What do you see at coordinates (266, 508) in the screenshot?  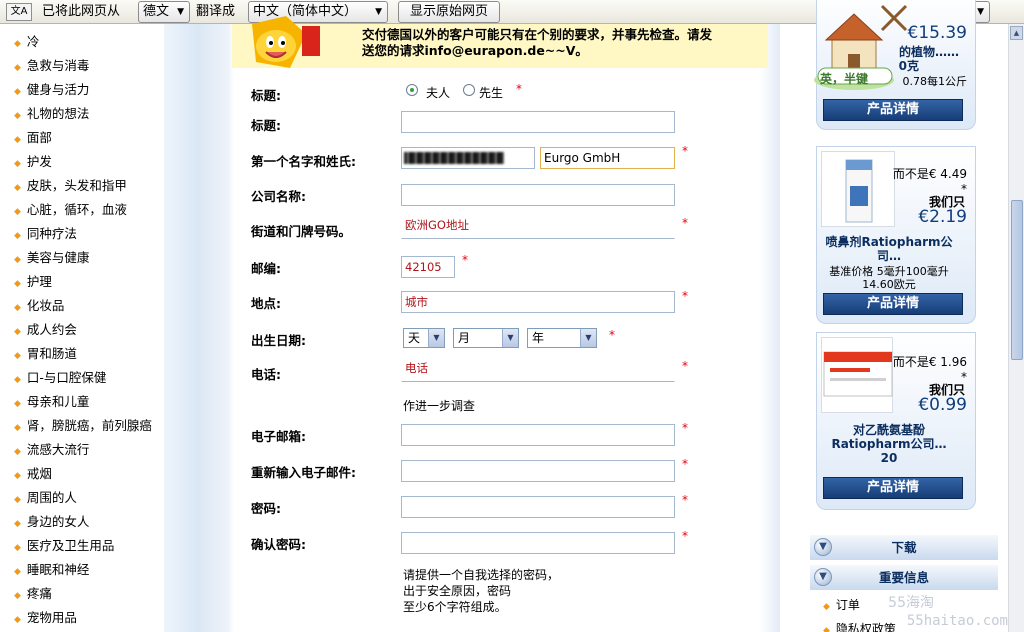 I see `password-label: 密码:` at bounding box center [266, 508].